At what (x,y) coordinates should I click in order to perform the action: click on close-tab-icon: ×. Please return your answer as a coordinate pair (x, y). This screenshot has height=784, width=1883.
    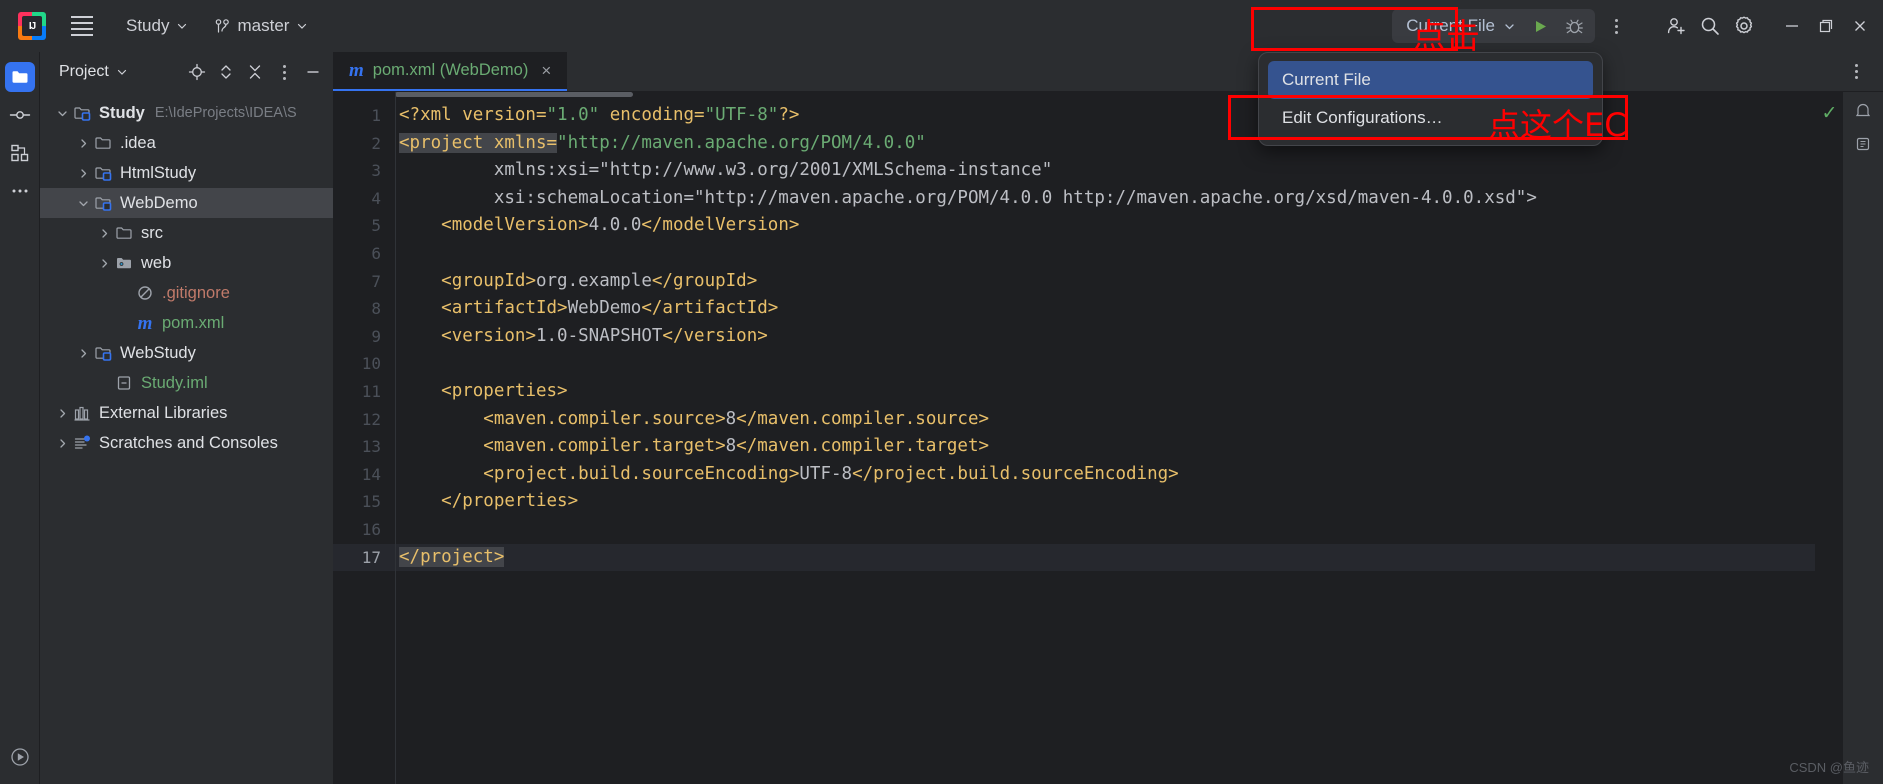
    Looking at the image, I should click on (546, 71).